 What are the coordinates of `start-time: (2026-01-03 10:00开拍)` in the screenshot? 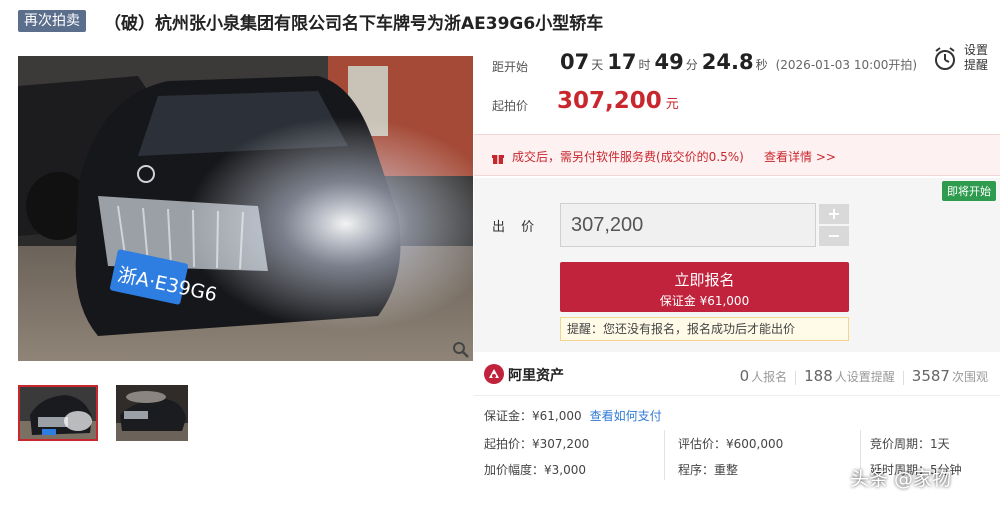 It's located at (846, 65).